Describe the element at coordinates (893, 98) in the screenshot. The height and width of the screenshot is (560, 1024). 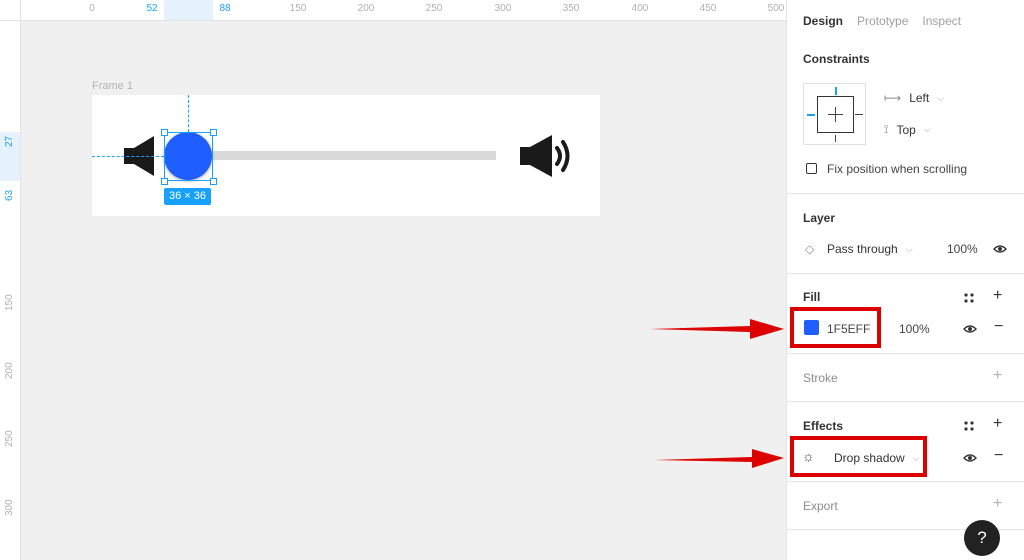
I see `horizontal-constraint-icon: ⟼` at that location.